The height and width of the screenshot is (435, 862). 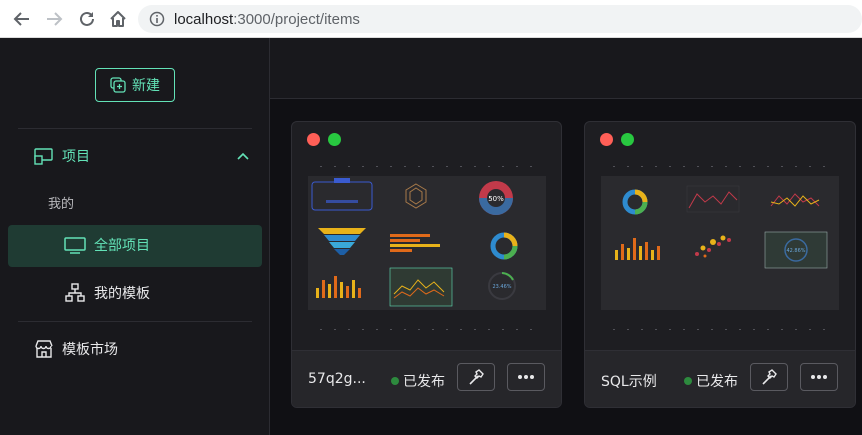 I want to click on menu-group-mine-label: 我的, so click(x=61, y=204).